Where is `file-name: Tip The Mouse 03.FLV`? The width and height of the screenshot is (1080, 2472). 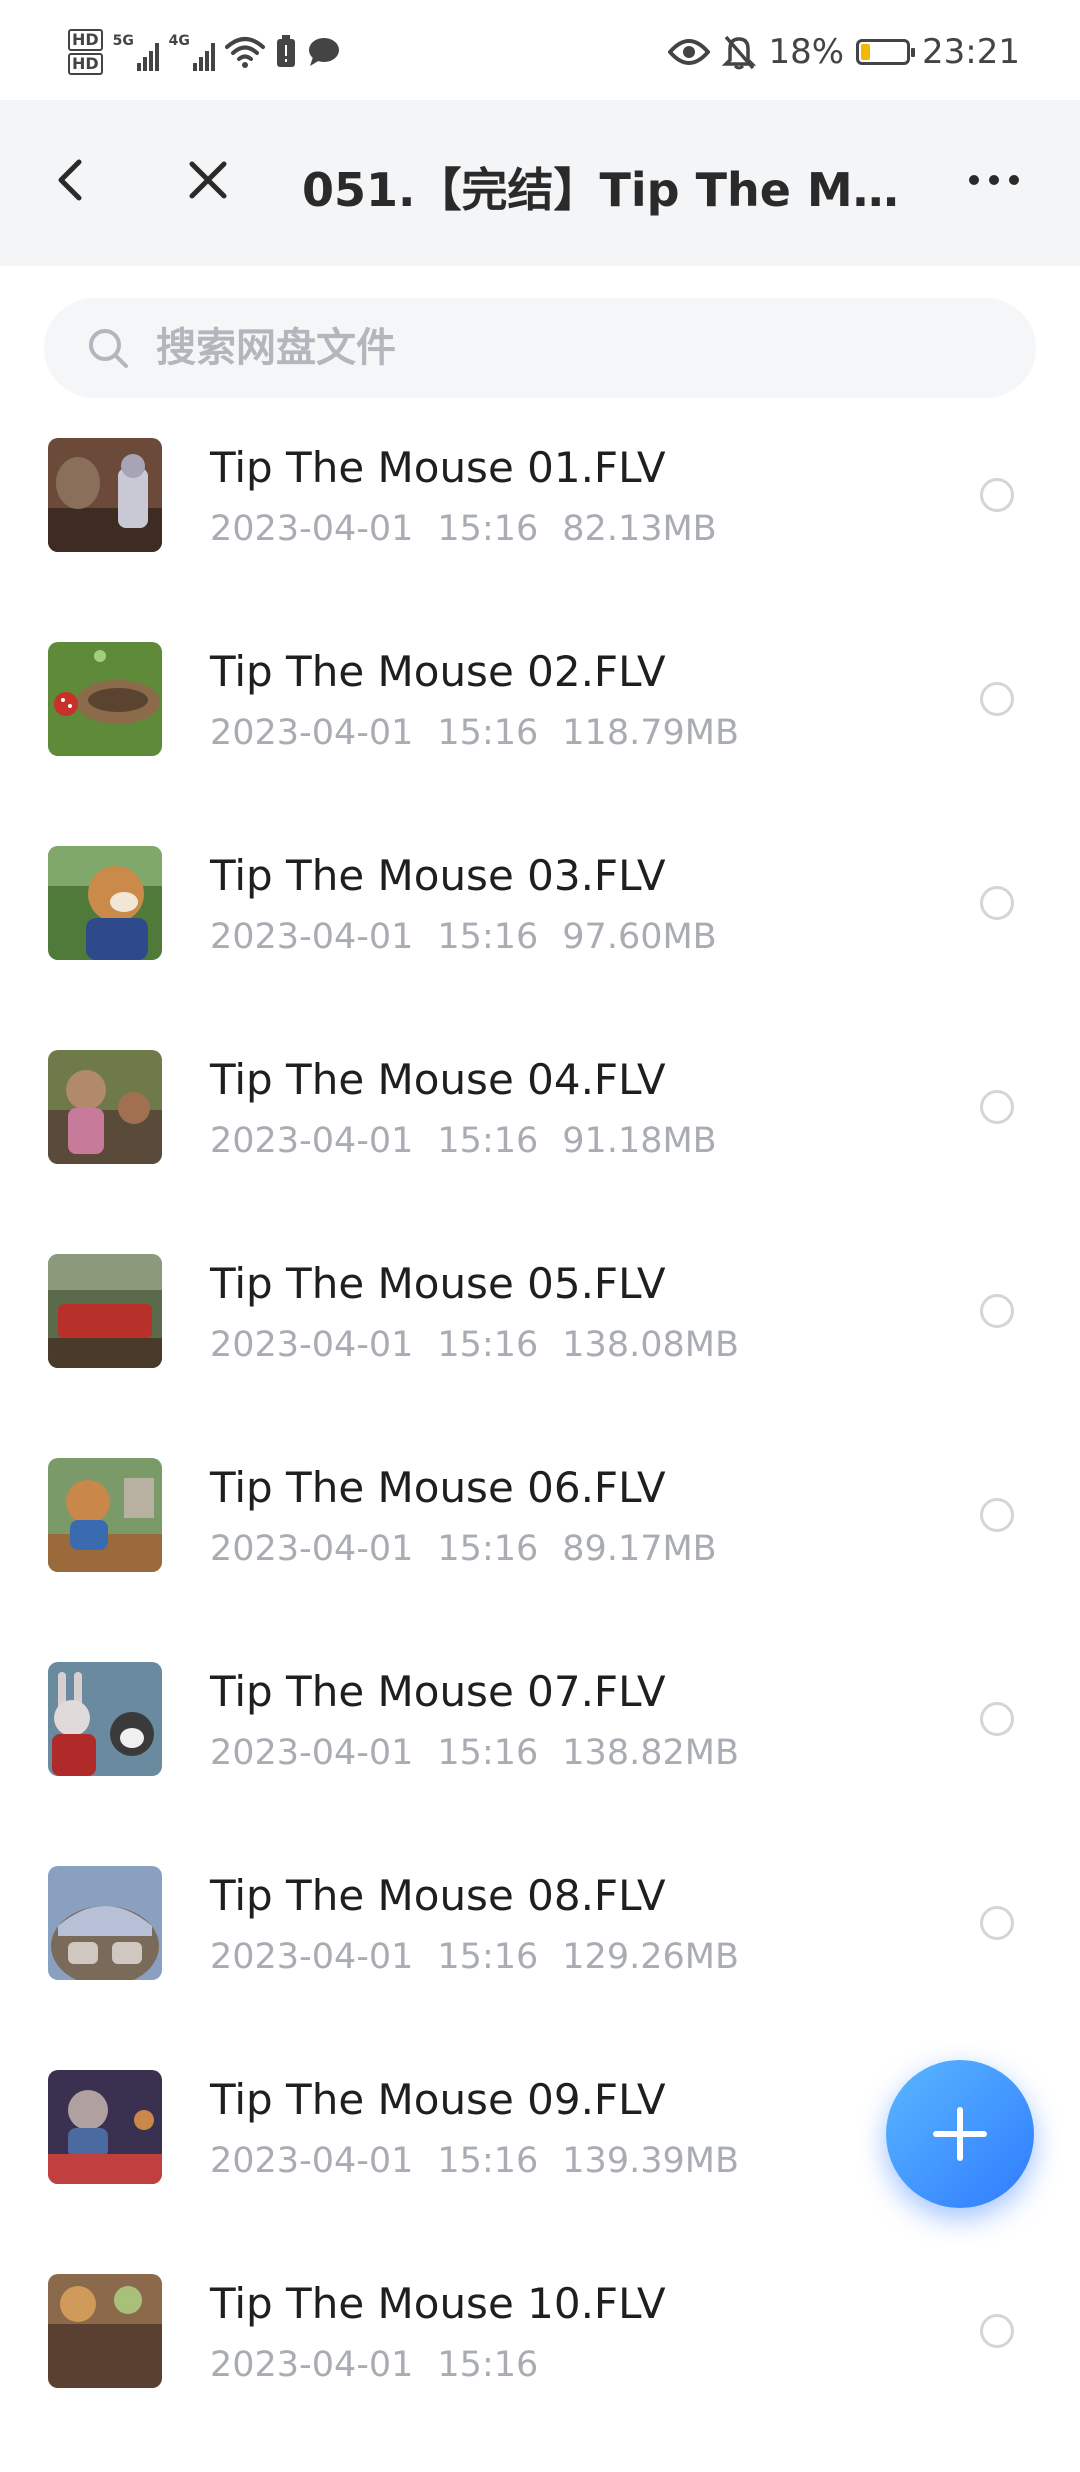
file-name: Tip The Mouse 03.FLV is located at coordinates (438, 875).